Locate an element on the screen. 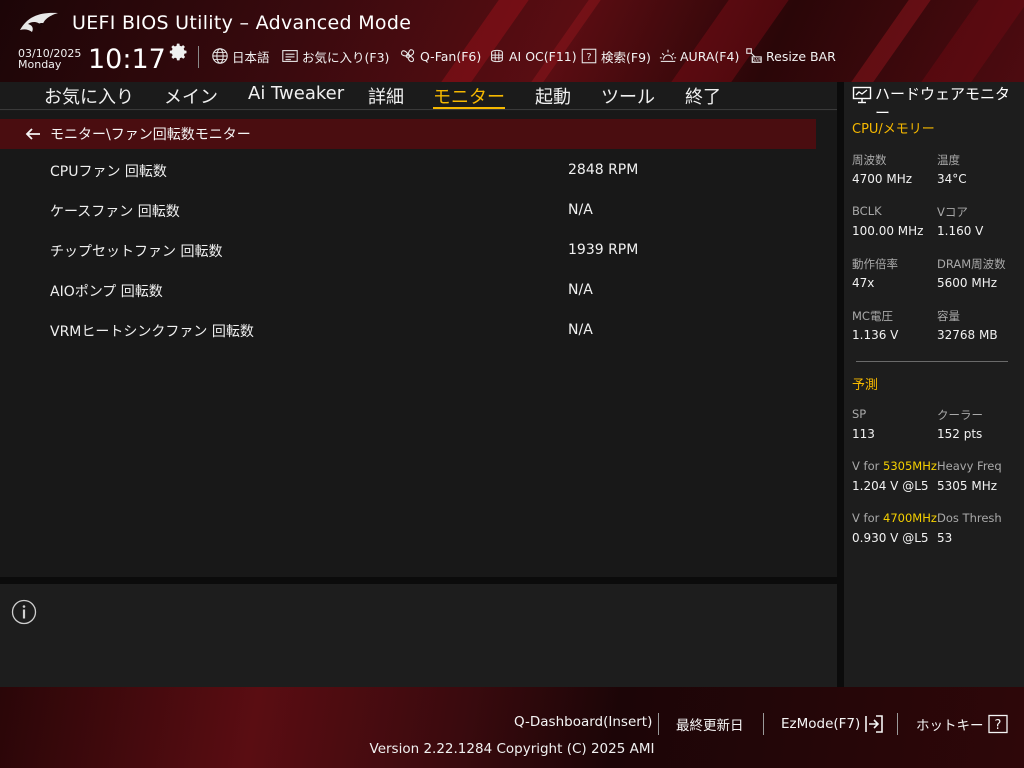  vcore-label: Vコア is located at coordinates (952, 212).